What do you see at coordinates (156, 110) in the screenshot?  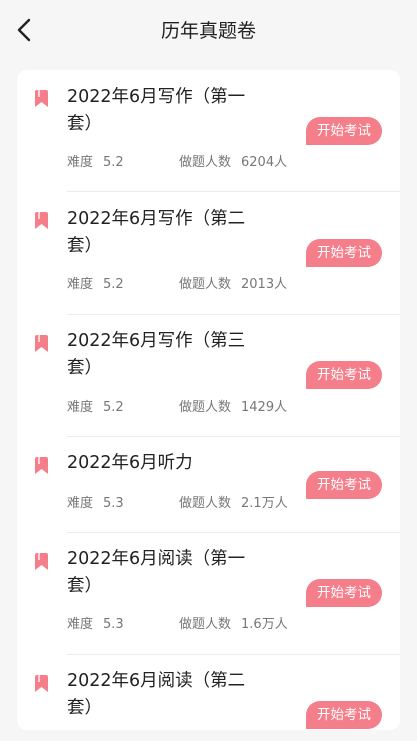 I see `exam-title: 2022年6月写作（第一套）` at bounding box center [156, 110].